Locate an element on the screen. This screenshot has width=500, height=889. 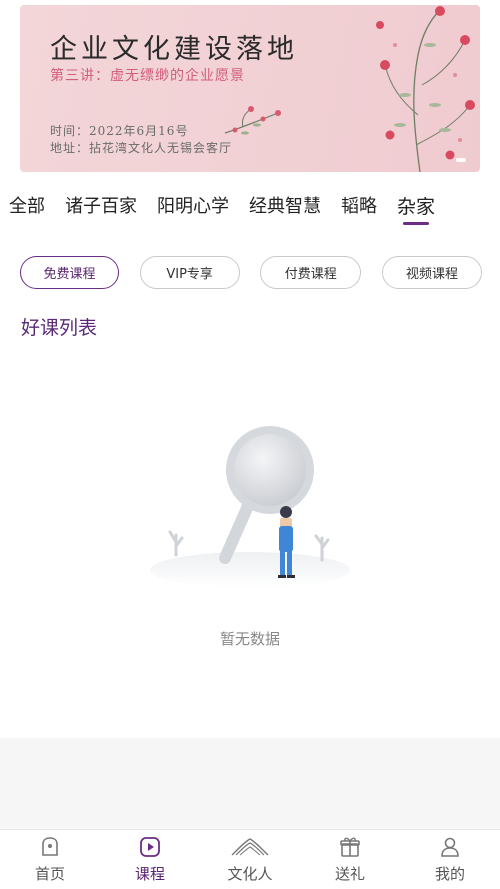
gift-icon is located at coordinates (350, 847).